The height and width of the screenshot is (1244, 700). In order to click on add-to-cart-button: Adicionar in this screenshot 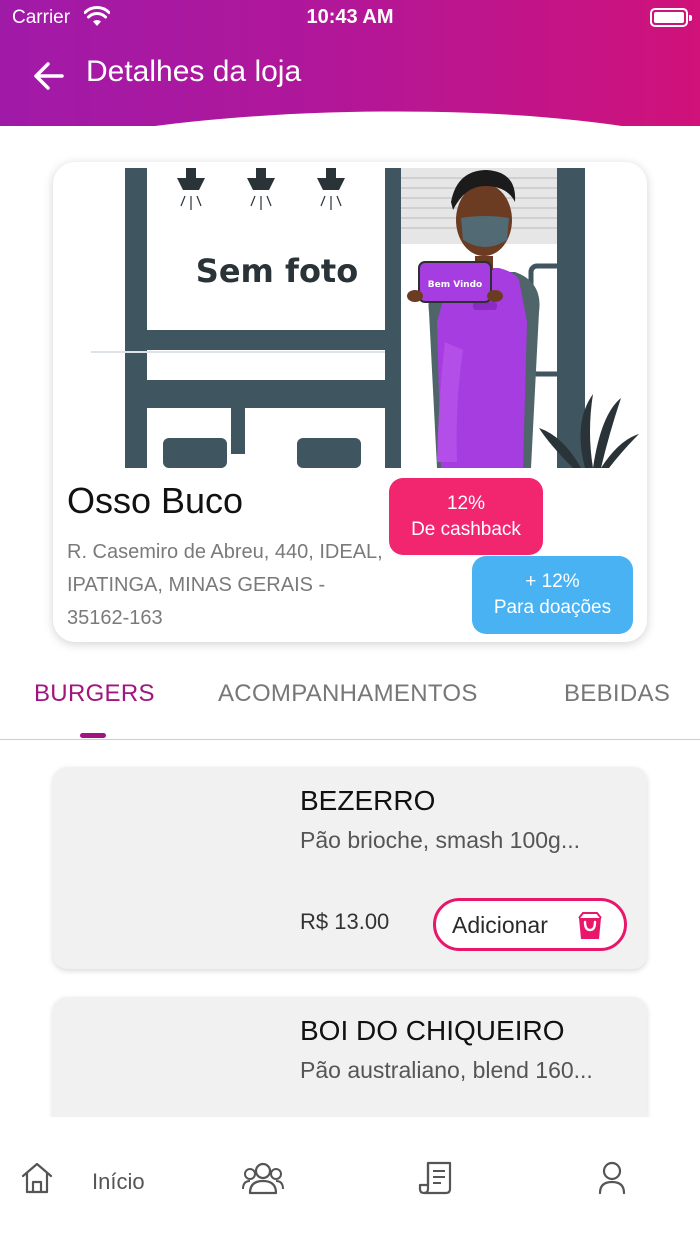, I will do `click(530, 924)`.